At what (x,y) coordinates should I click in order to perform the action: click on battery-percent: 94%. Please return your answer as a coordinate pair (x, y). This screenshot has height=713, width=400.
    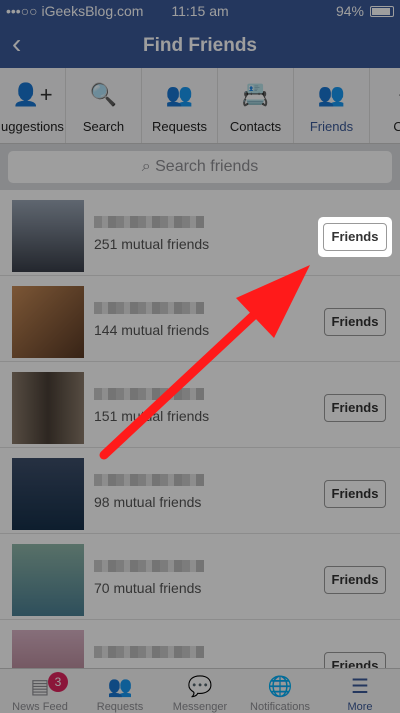
    Looking at the image, I should click on (349, 11).